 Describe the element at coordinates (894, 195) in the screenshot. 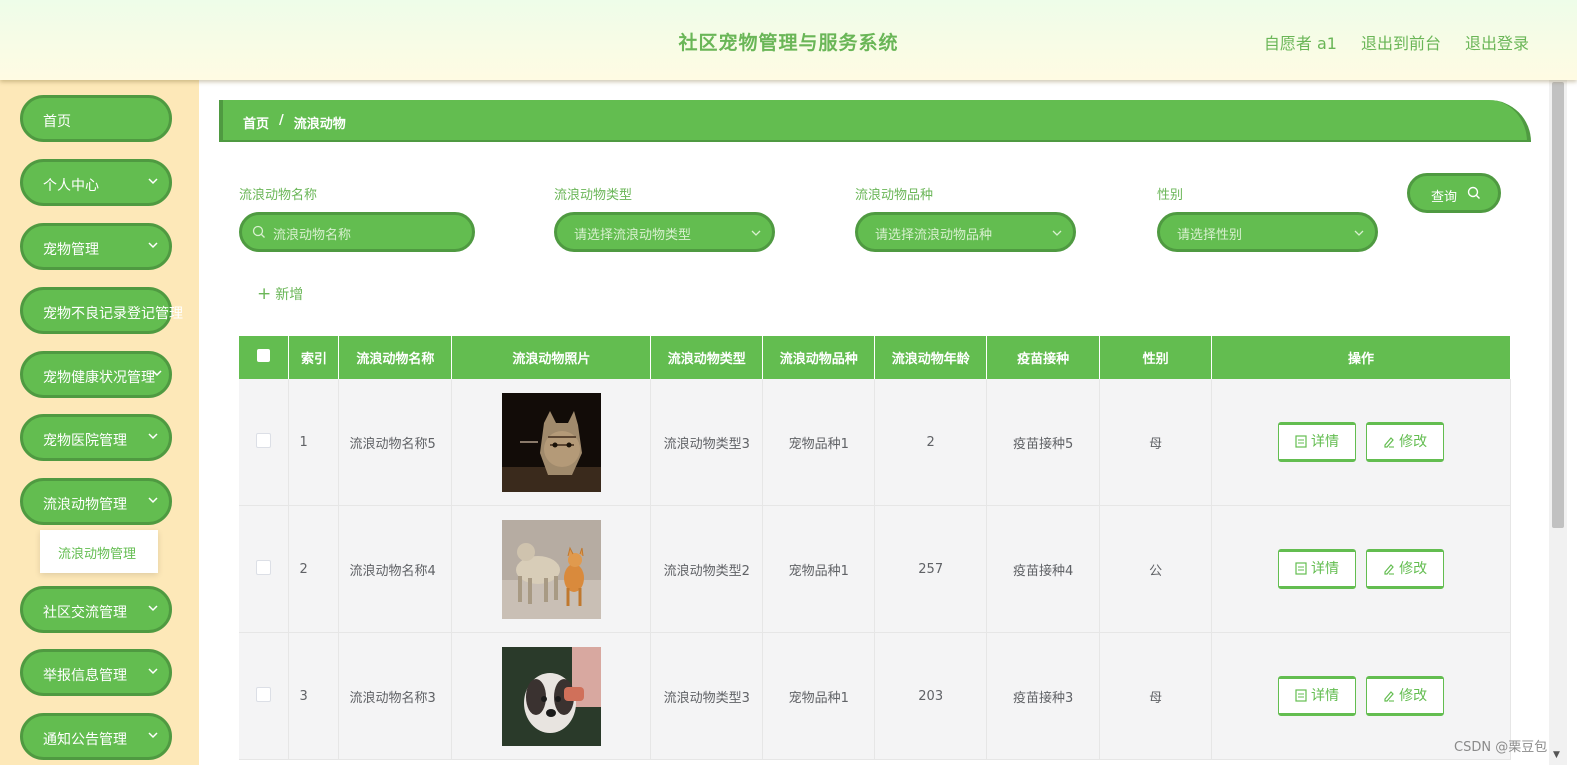

I see `breed-label: 流浪动物品种` at that location.